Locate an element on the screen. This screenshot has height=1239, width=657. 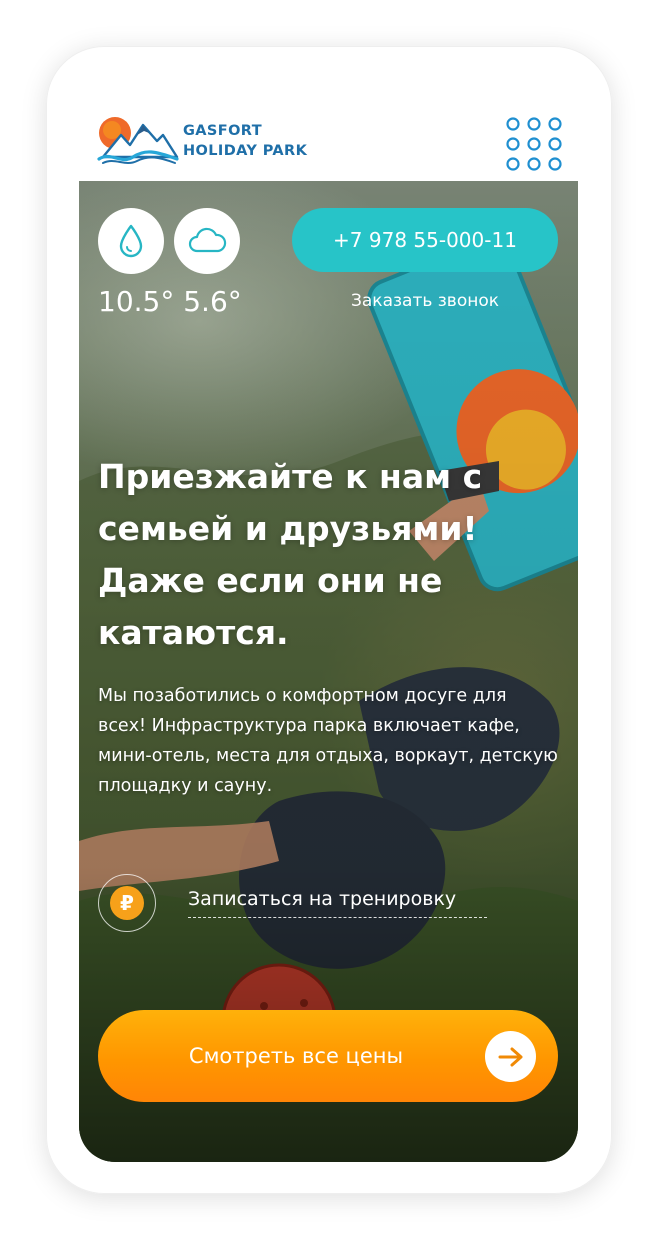
arrow-right-icon is located at coordinates (510, 1056).